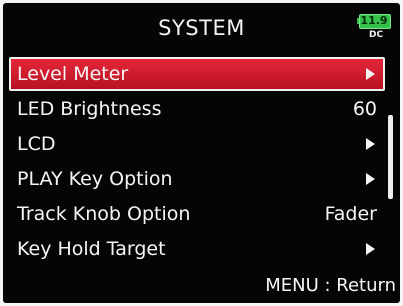  I want to click on menu-item-label: LCD, so click(36, 144).